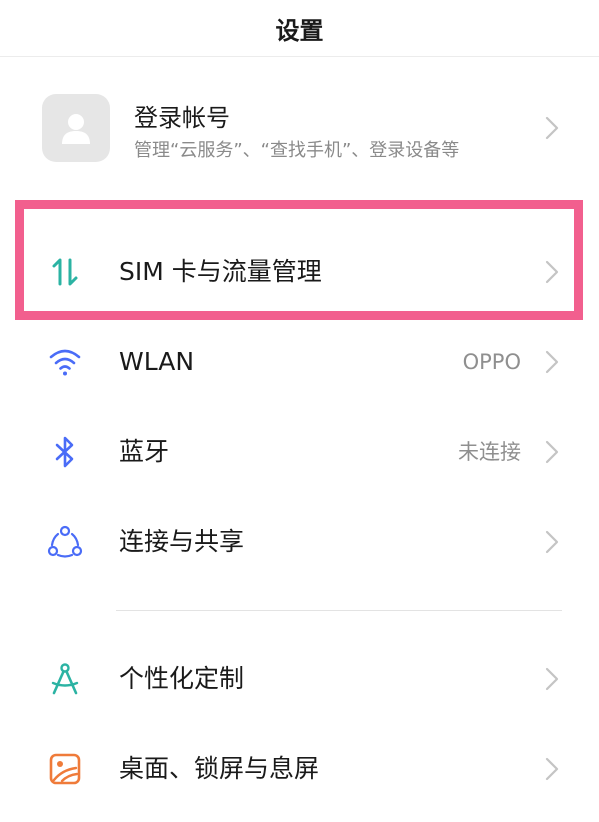 The image size is (599, 822). Describe the element at coordinates (219, 768) in the screenshot. I see `wallpaper-label: 桌面、锁屏与息屏` at that location.